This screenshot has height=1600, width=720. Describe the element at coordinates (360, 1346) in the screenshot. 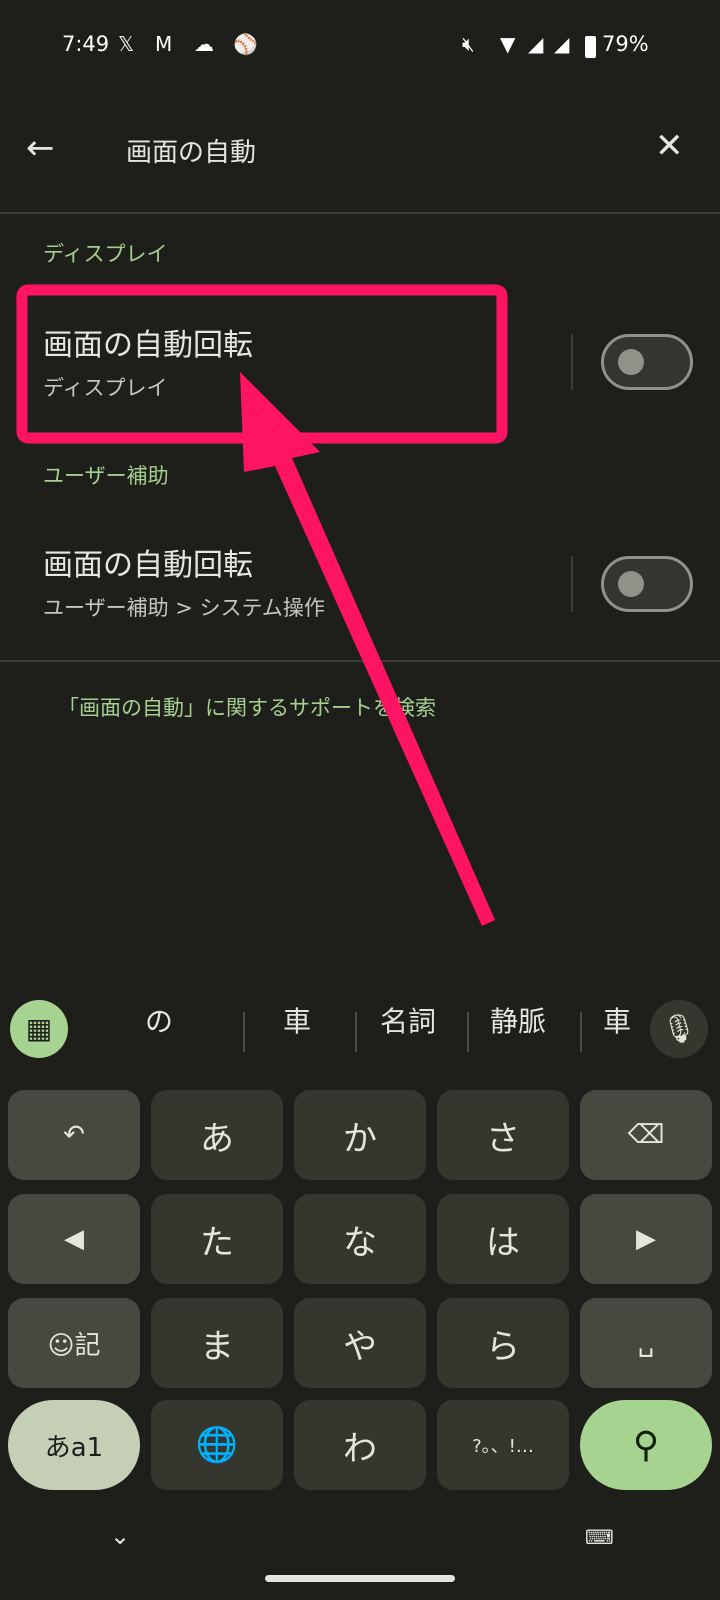

I see `key-label: や` at that location.